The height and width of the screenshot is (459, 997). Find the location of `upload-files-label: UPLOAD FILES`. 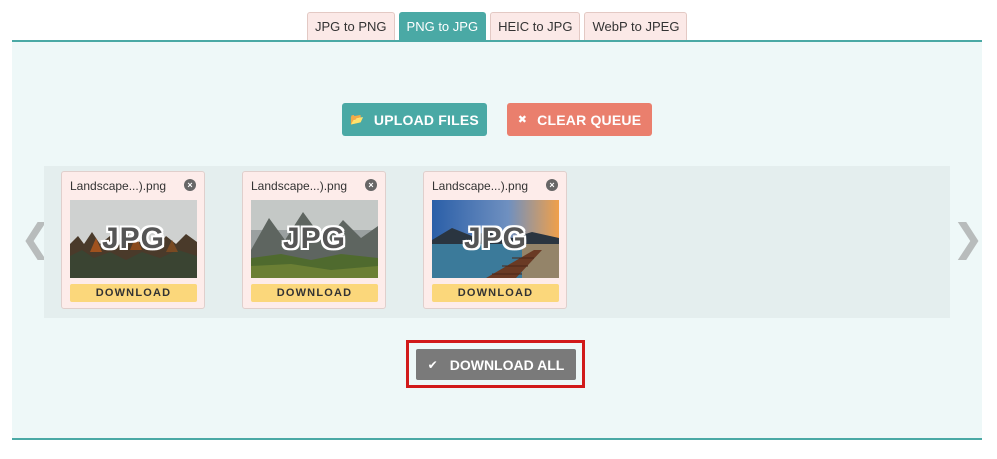

upload-files-label: UPLOAD FILES is located at coordinates (426, 119).